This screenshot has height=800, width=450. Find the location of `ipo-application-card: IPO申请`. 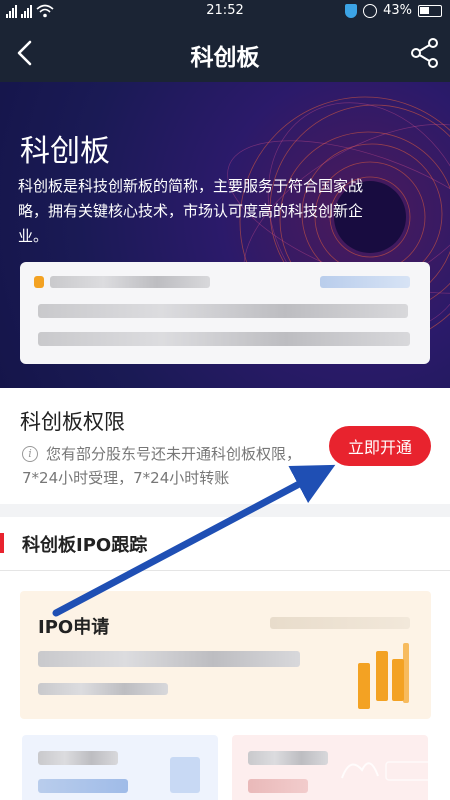

ipo-application-card: IPO申请 is located at coordinates (225, 655).